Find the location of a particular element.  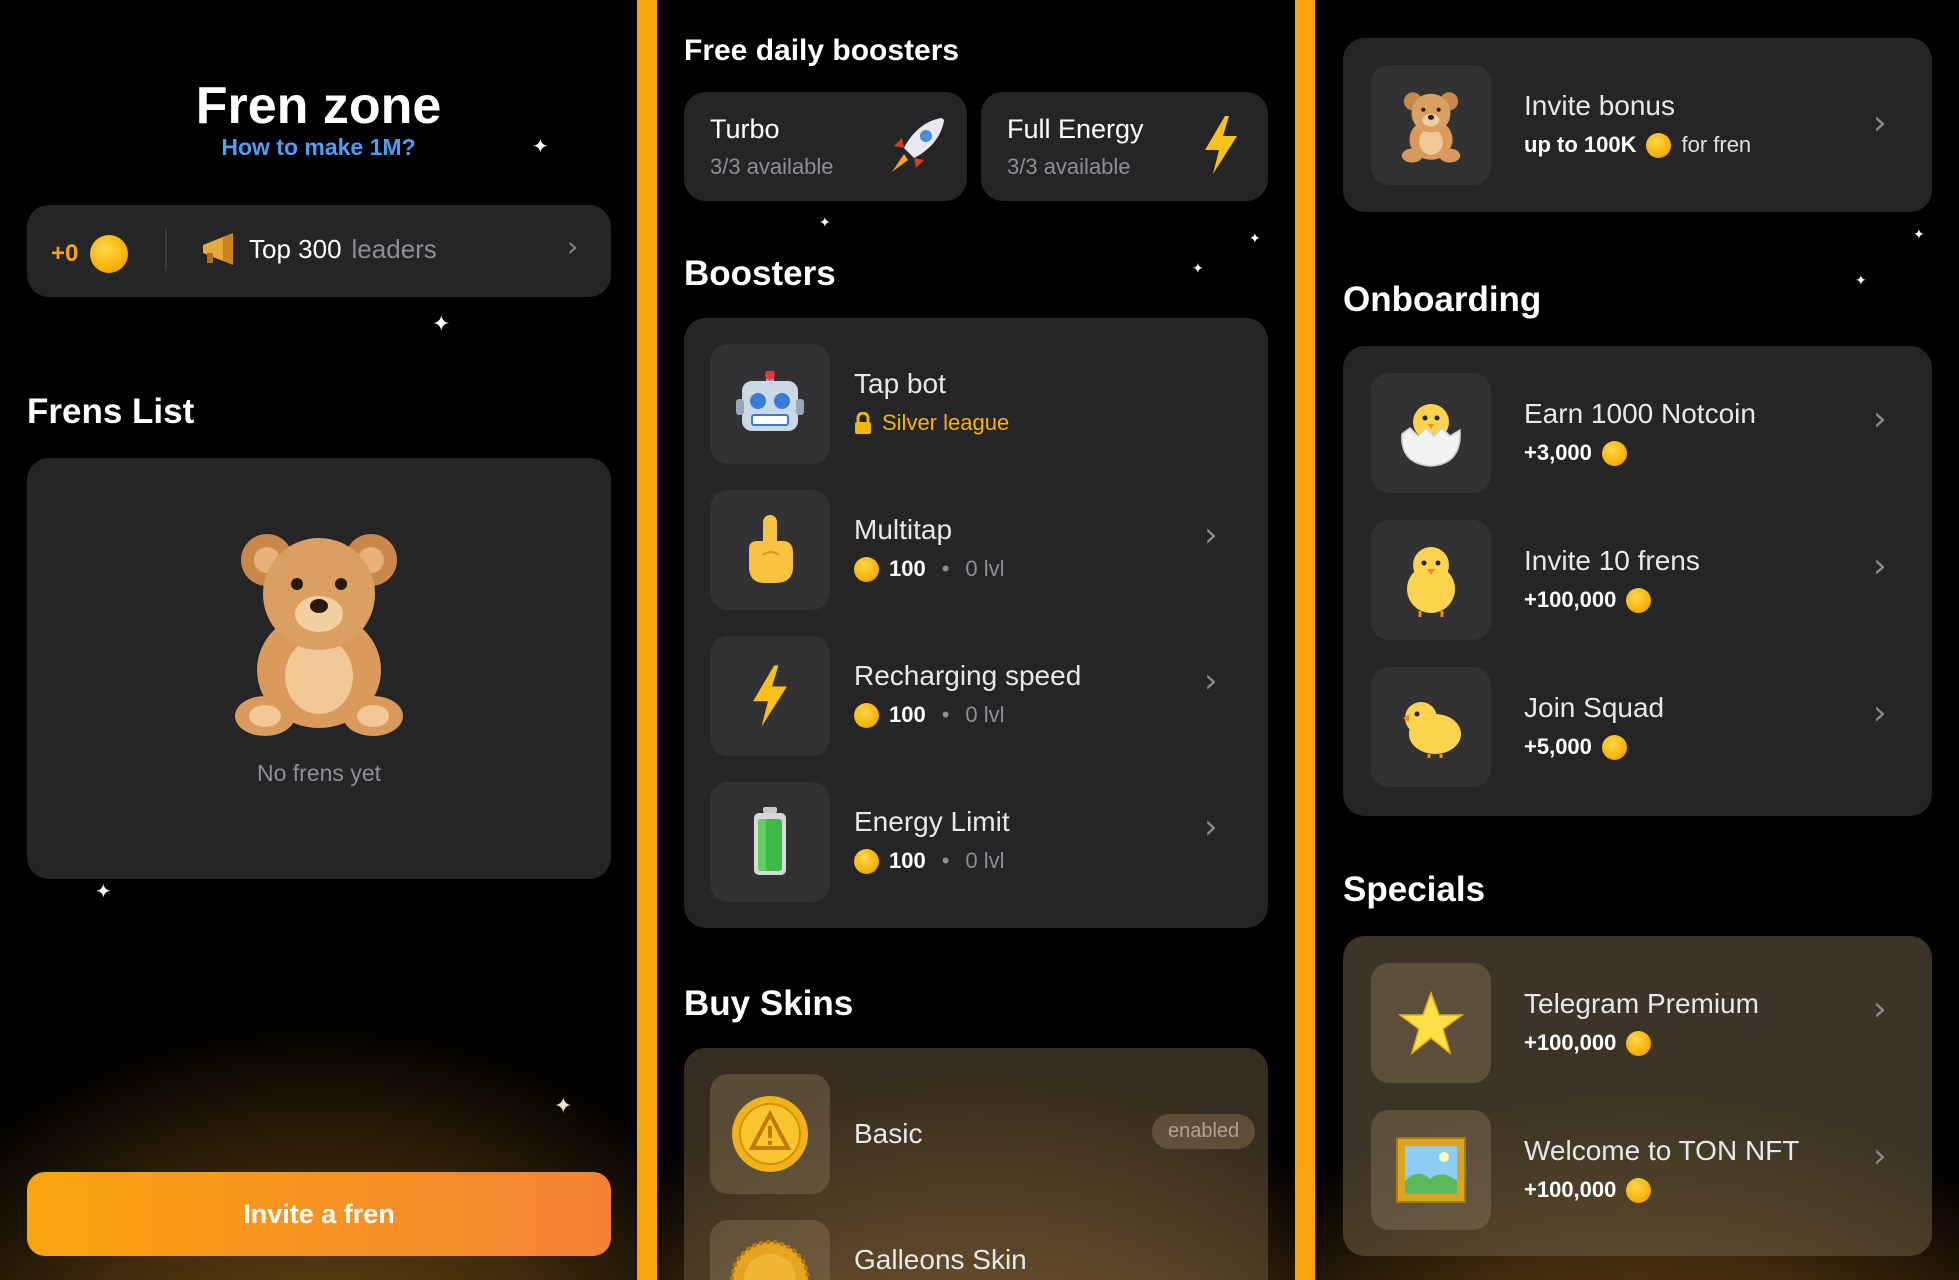

turbo-booster-card: Turbo 3/3 available is located at coordinates (825, 146).